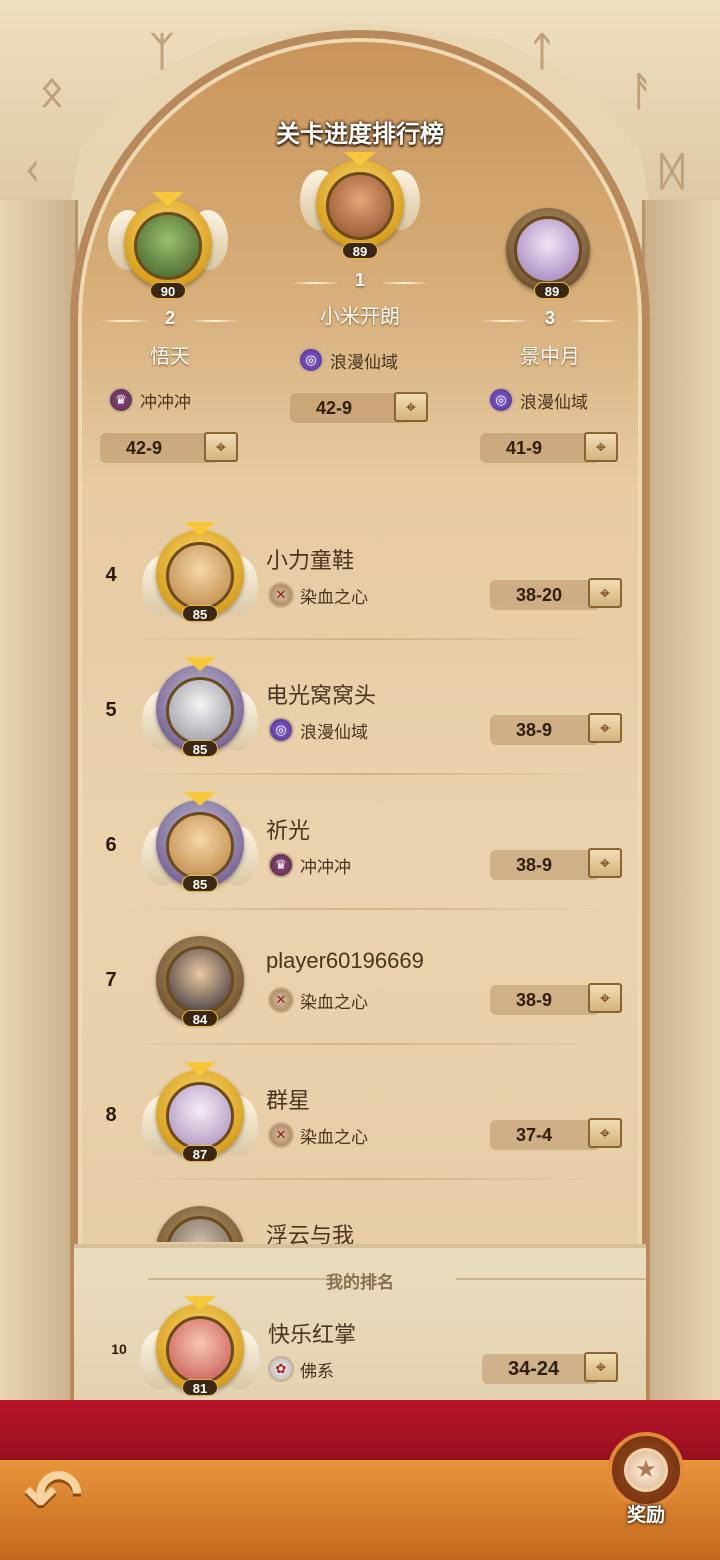 This screenshot has height=1560, width=720. I want to click on podium-1-guild: ◎ 浪漫仙域, so click(348, 360).